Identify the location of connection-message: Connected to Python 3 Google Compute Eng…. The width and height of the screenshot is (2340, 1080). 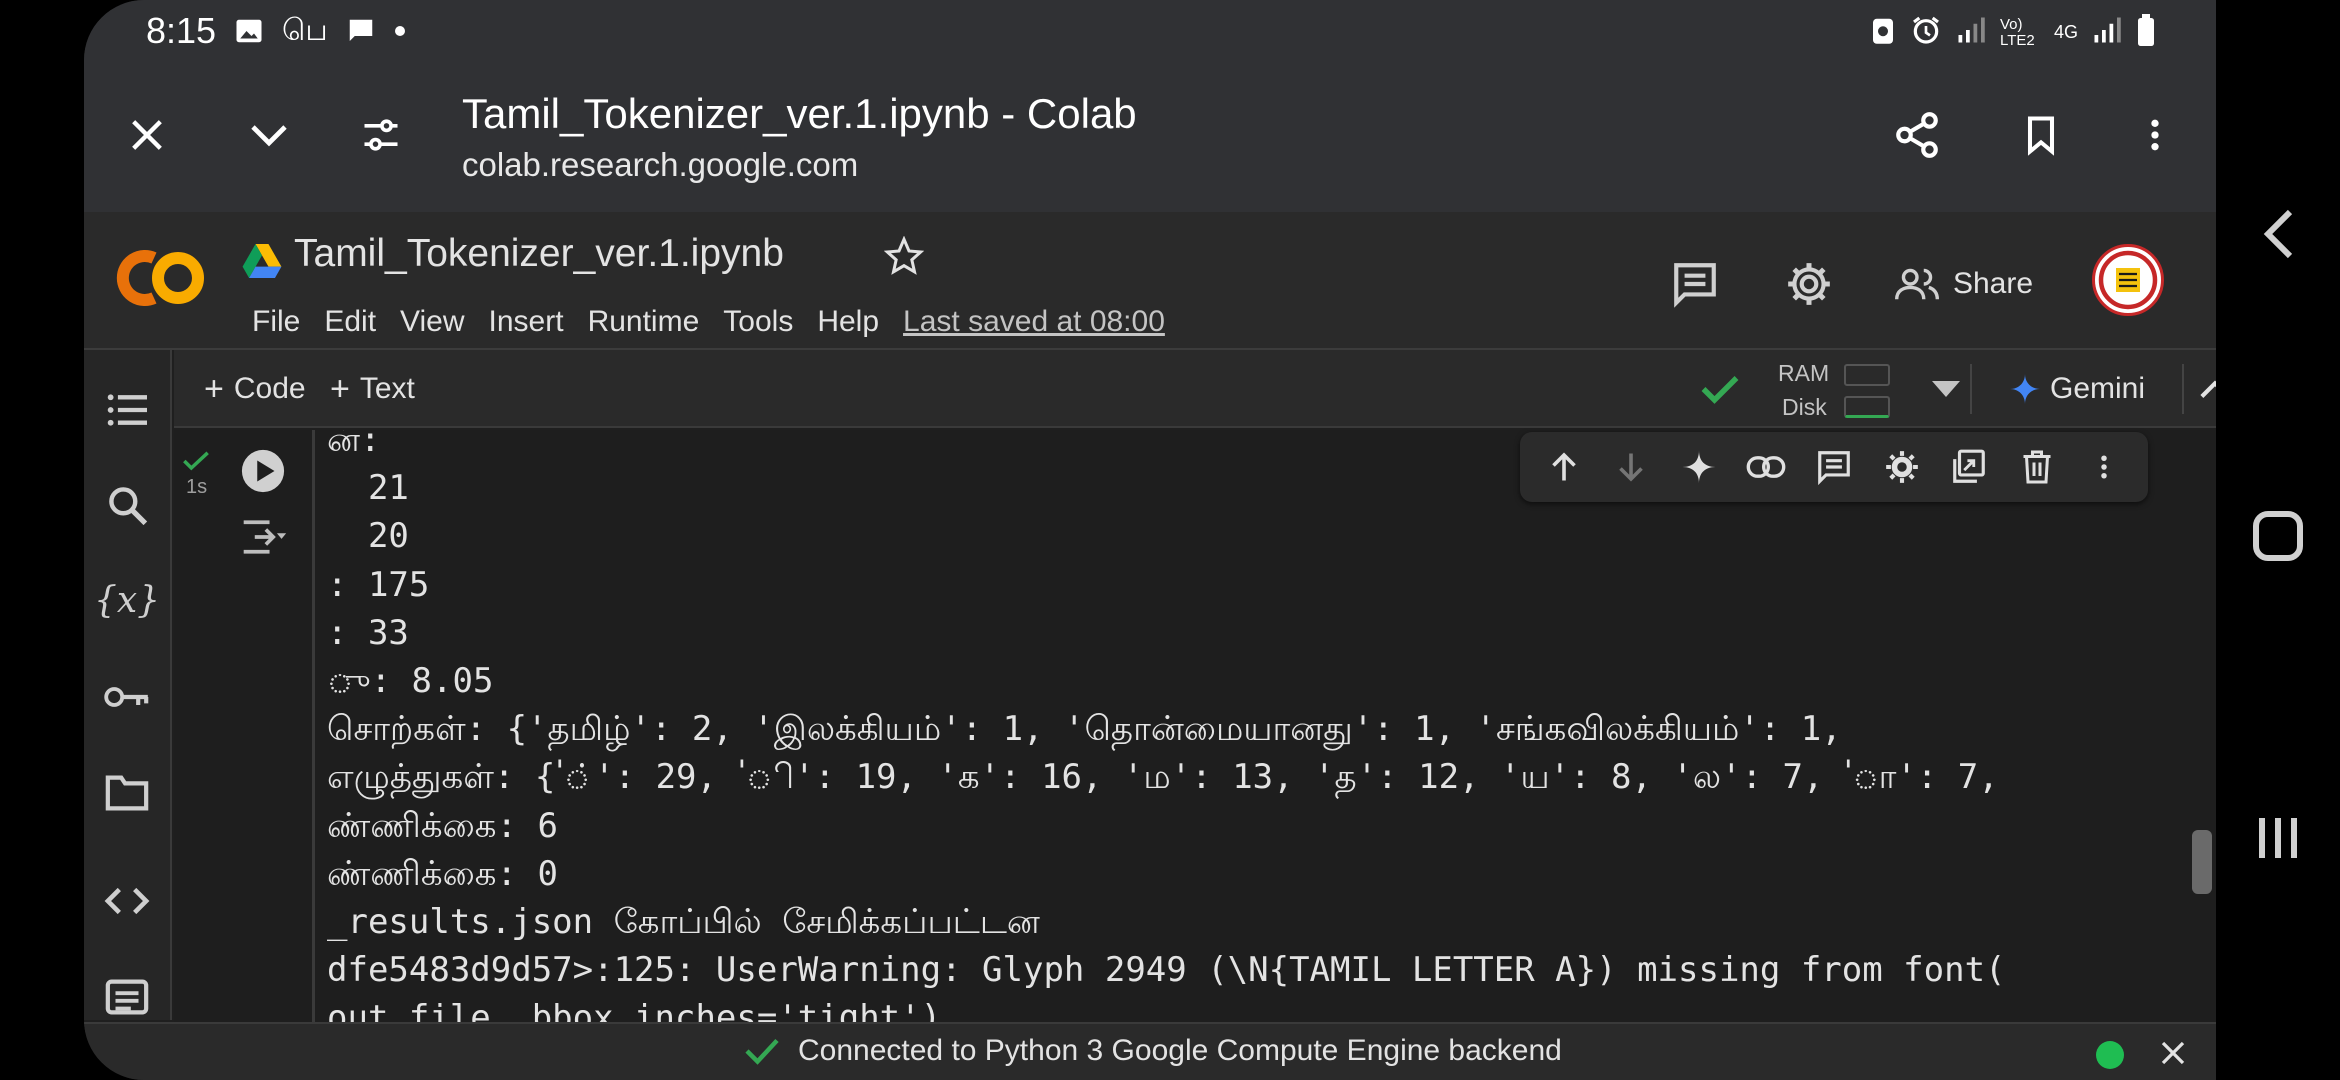
(1180, 1050).